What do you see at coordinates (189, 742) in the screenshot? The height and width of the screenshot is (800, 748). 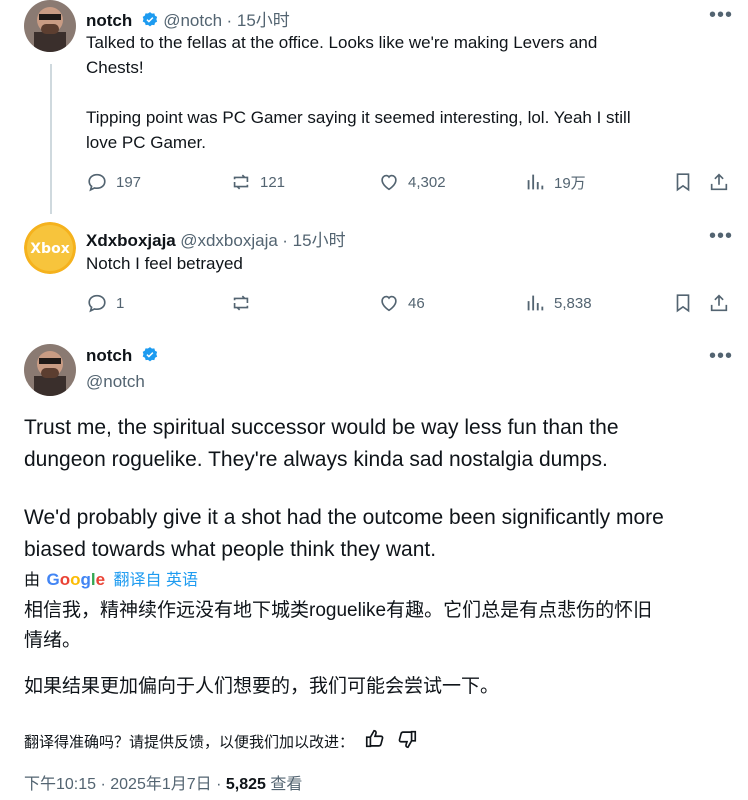 I see `feedback-prompt: 翻译得准确吗？请提供反馈，以便我们加以改进：` at bounding box center [189, 742].